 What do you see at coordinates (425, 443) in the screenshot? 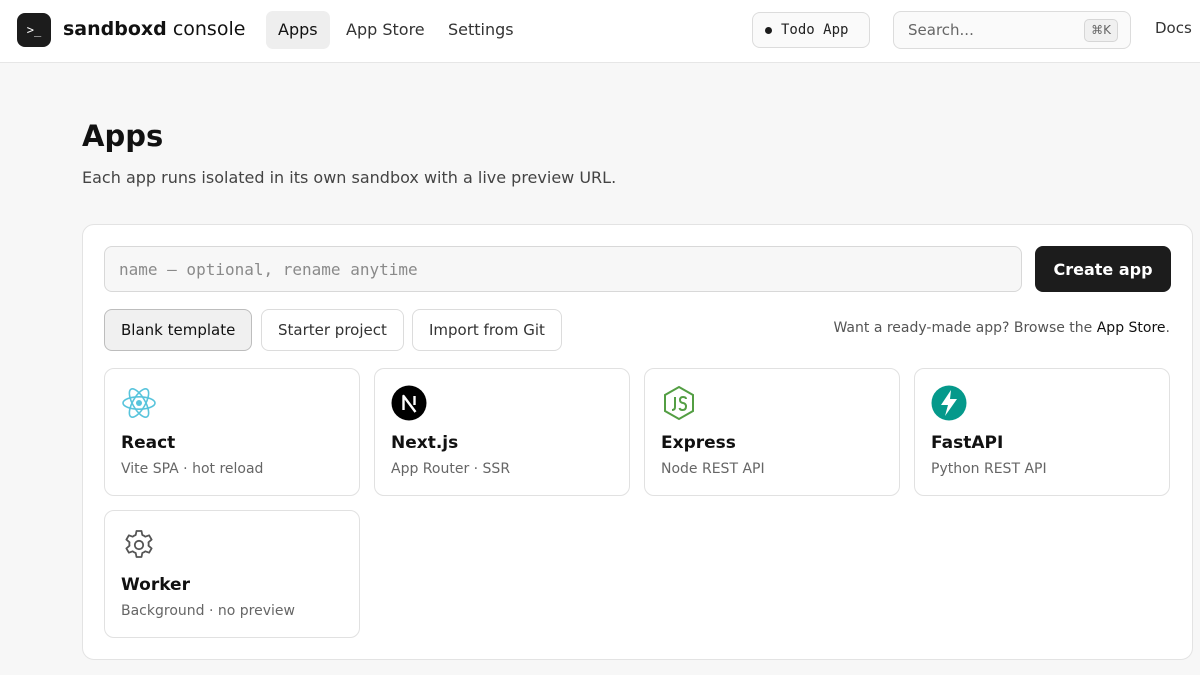
I see `template-title: Next.js` at bounding box center [425, 443].